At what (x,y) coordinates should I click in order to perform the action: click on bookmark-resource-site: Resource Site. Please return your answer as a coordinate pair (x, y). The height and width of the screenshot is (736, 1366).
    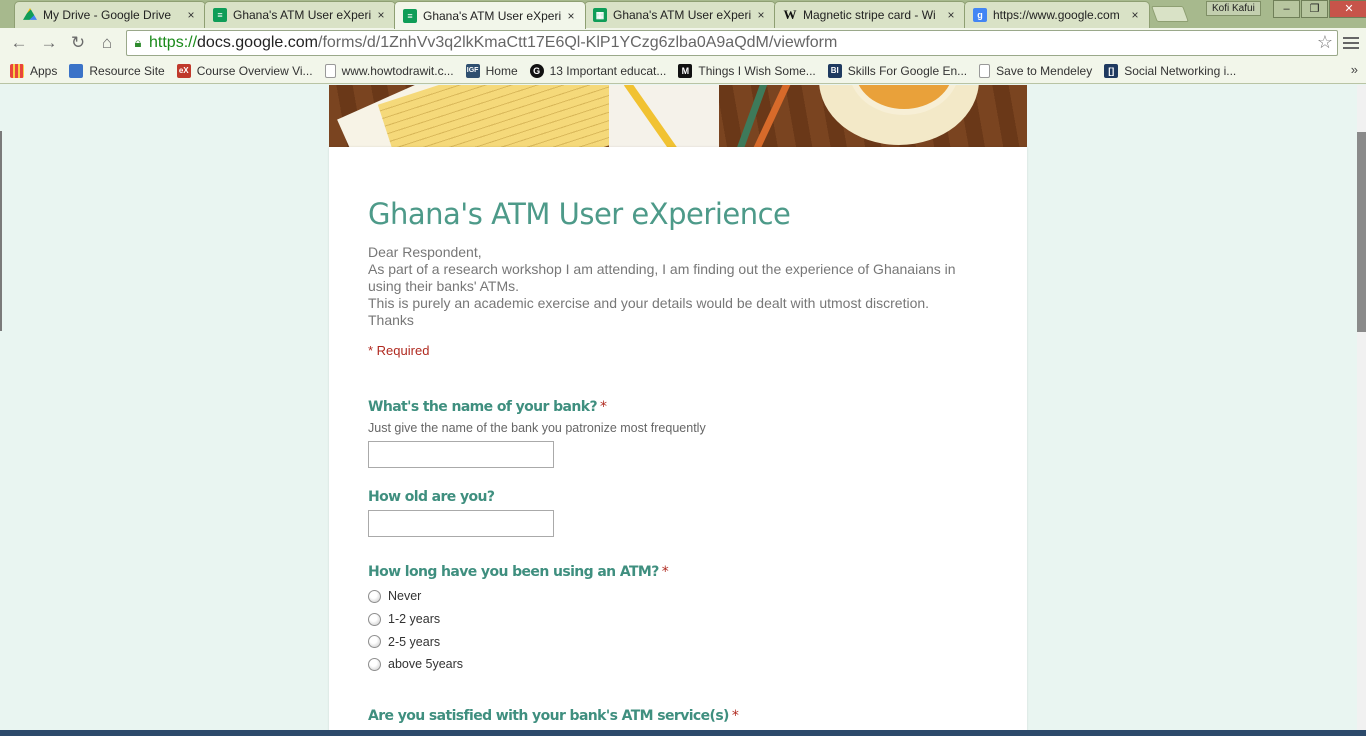
    Looking at the image, I should click on (117, 70).